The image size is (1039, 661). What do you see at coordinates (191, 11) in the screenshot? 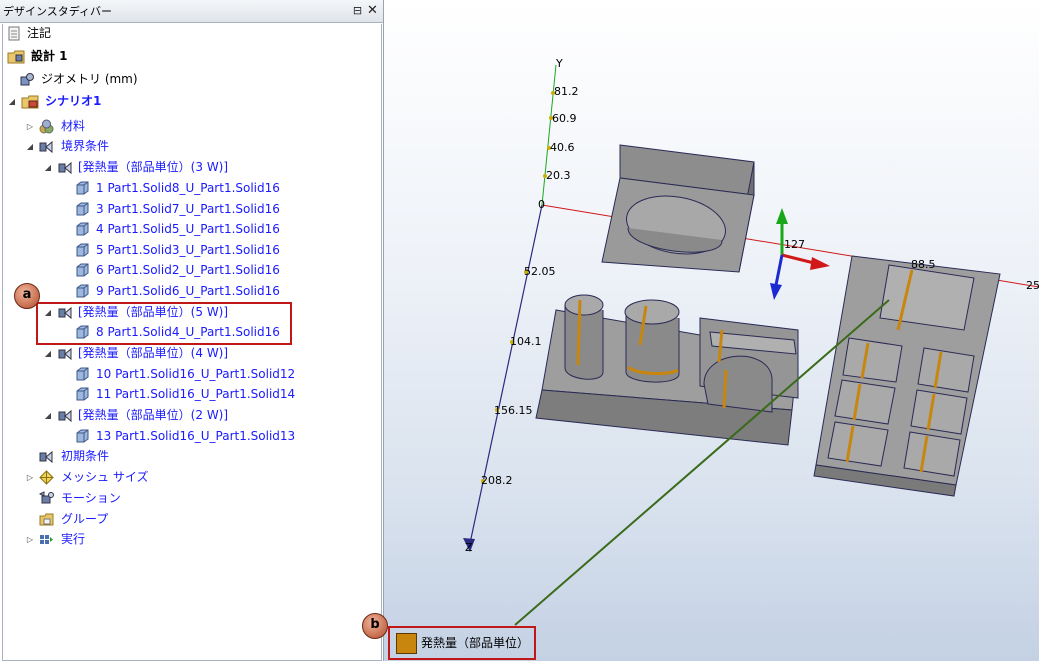
I see `panel-header: デザインスタディバー ⊟ ✕` at bounding box center [191, 11].